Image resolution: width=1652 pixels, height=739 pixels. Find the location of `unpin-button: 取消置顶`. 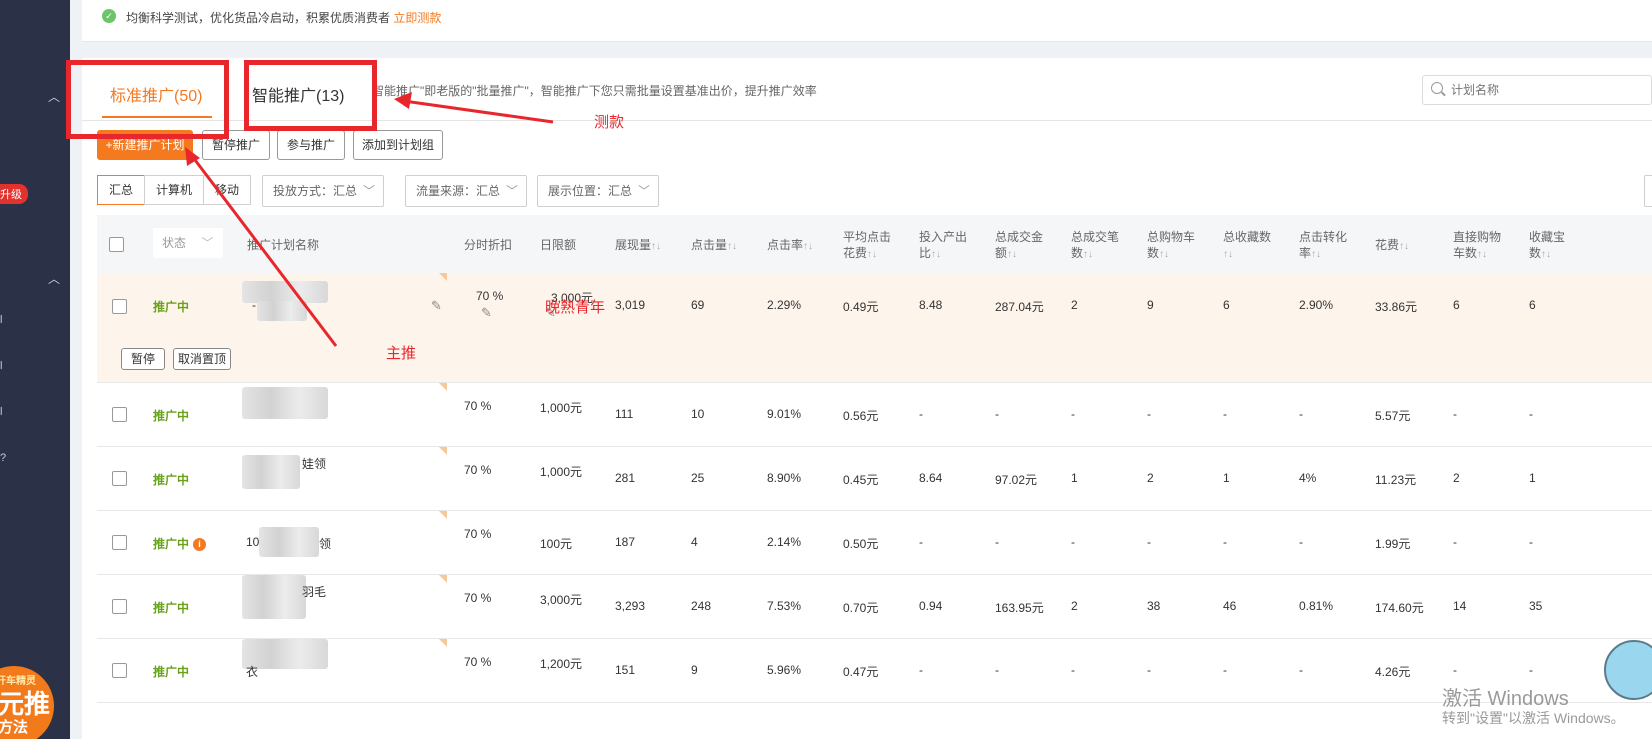

unpin-button: 取消置顶 is located at coordinates (202, 359).